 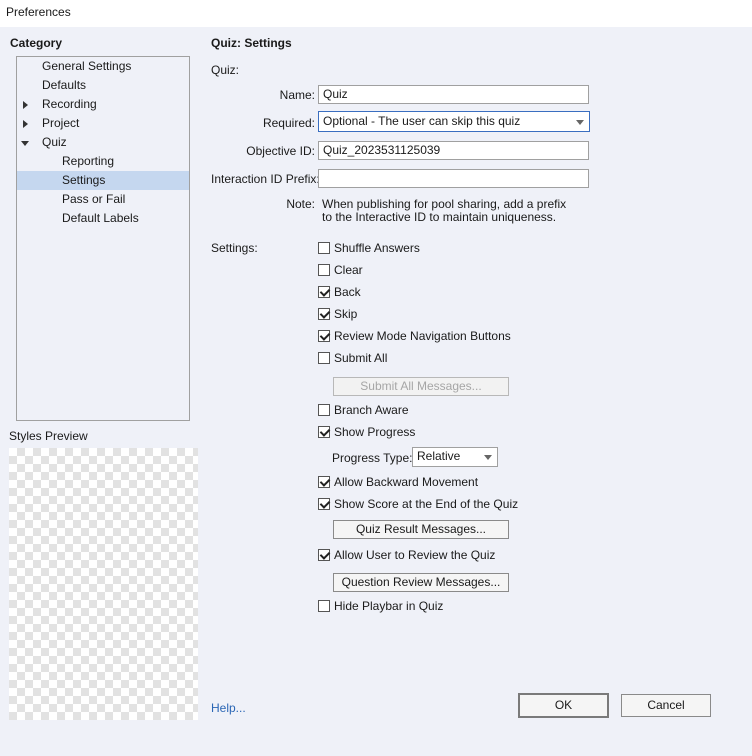 What do you see at coordinates (377, 248) in the screenshot?
I see `shuffle-answers-label: Shuffle Answers` at bounding box center [377, 248].